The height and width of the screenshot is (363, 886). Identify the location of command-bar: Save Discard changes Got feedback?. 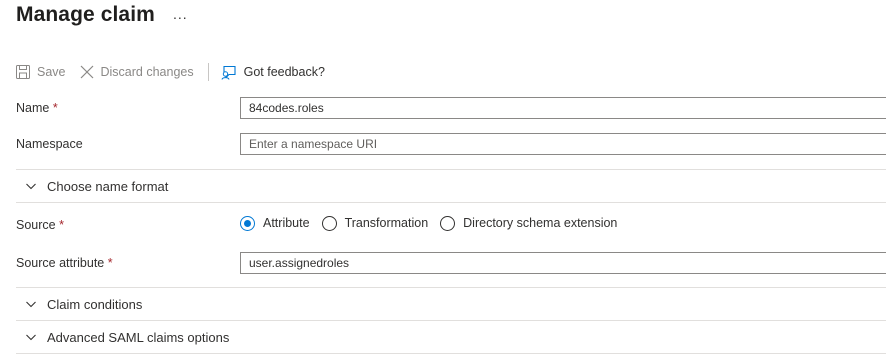
(170, 72).